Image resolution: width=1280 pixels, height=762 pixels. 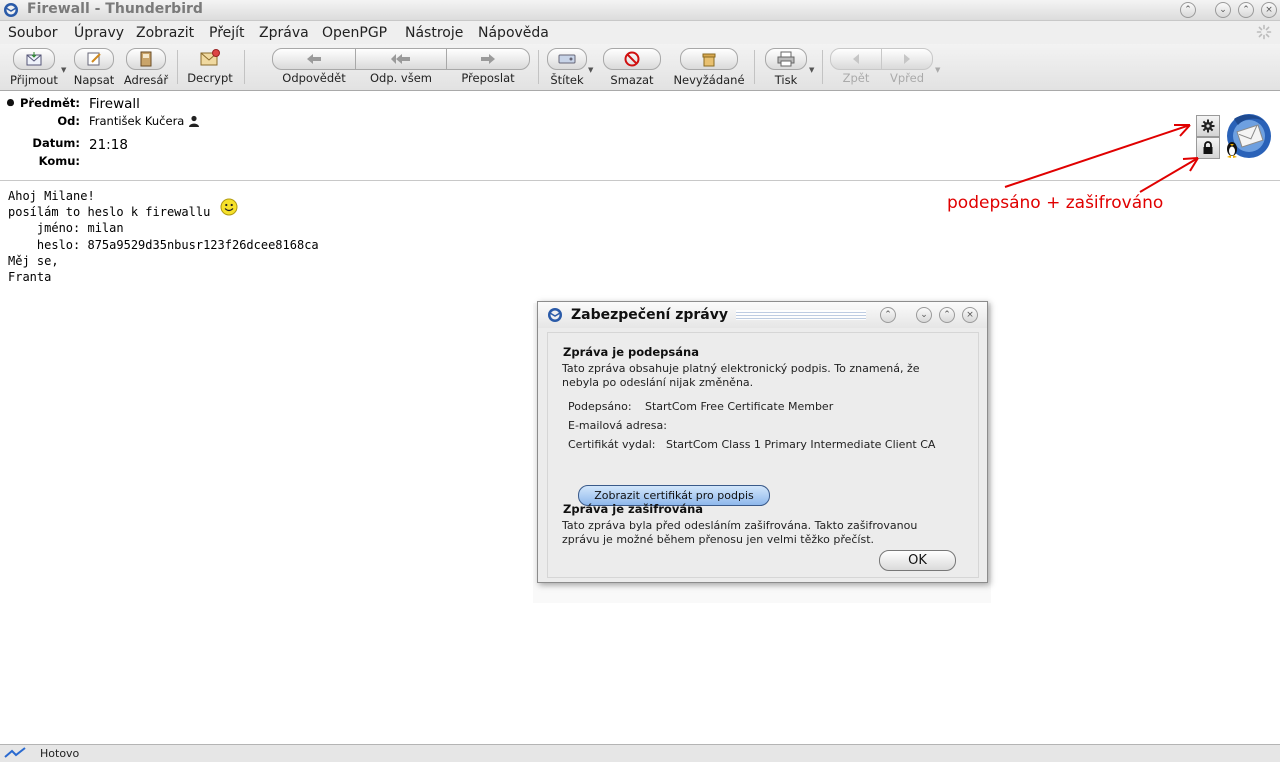 I want to click on forward-arrow-icon, so click(x=488, y=59).